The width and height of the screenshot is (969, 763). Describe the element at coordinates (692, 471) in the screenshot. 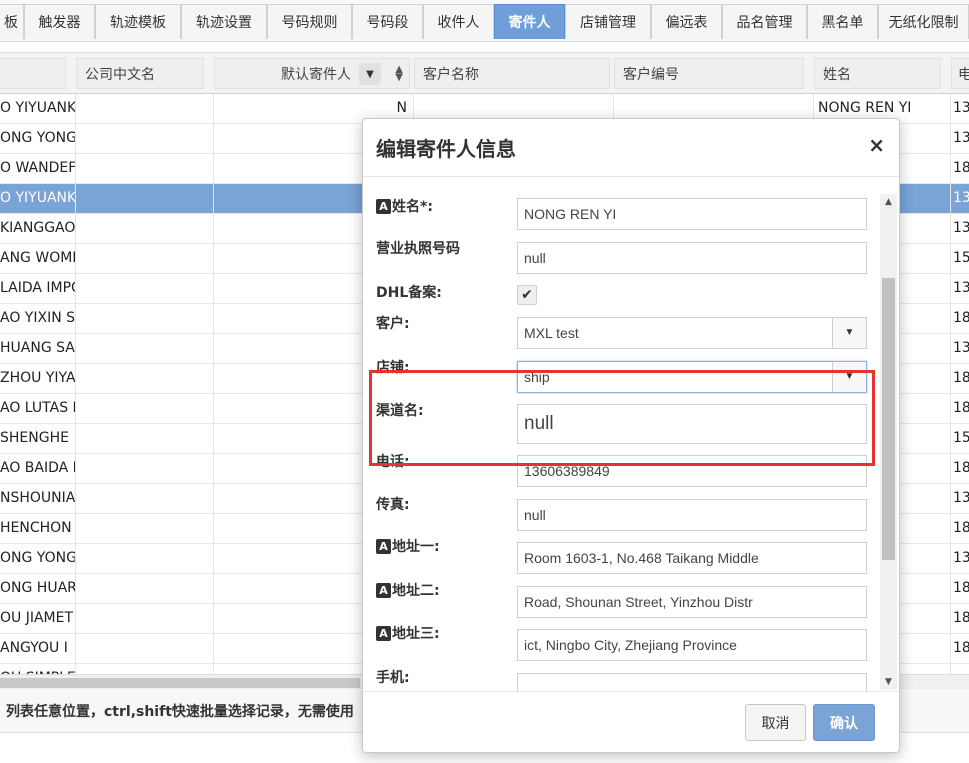

I see `phone-field: 13606389849` at that location.